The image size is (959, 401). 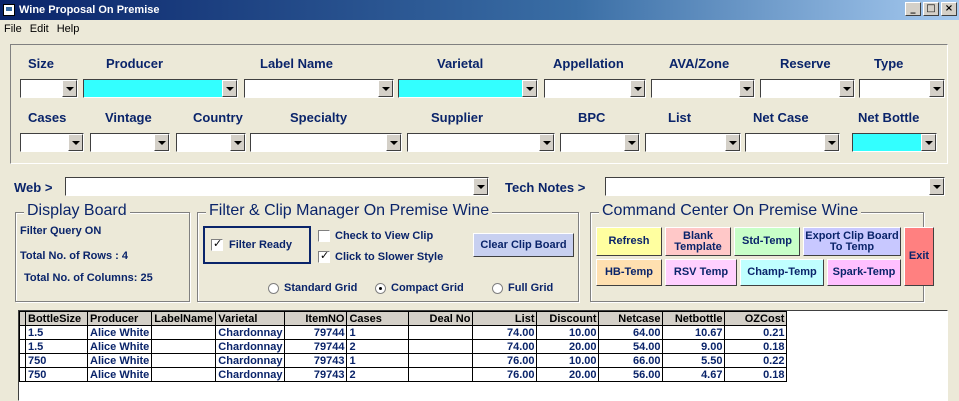 I want to click on clear-clip-board-button: Clear Clip Board, so click(x=523, y=245).